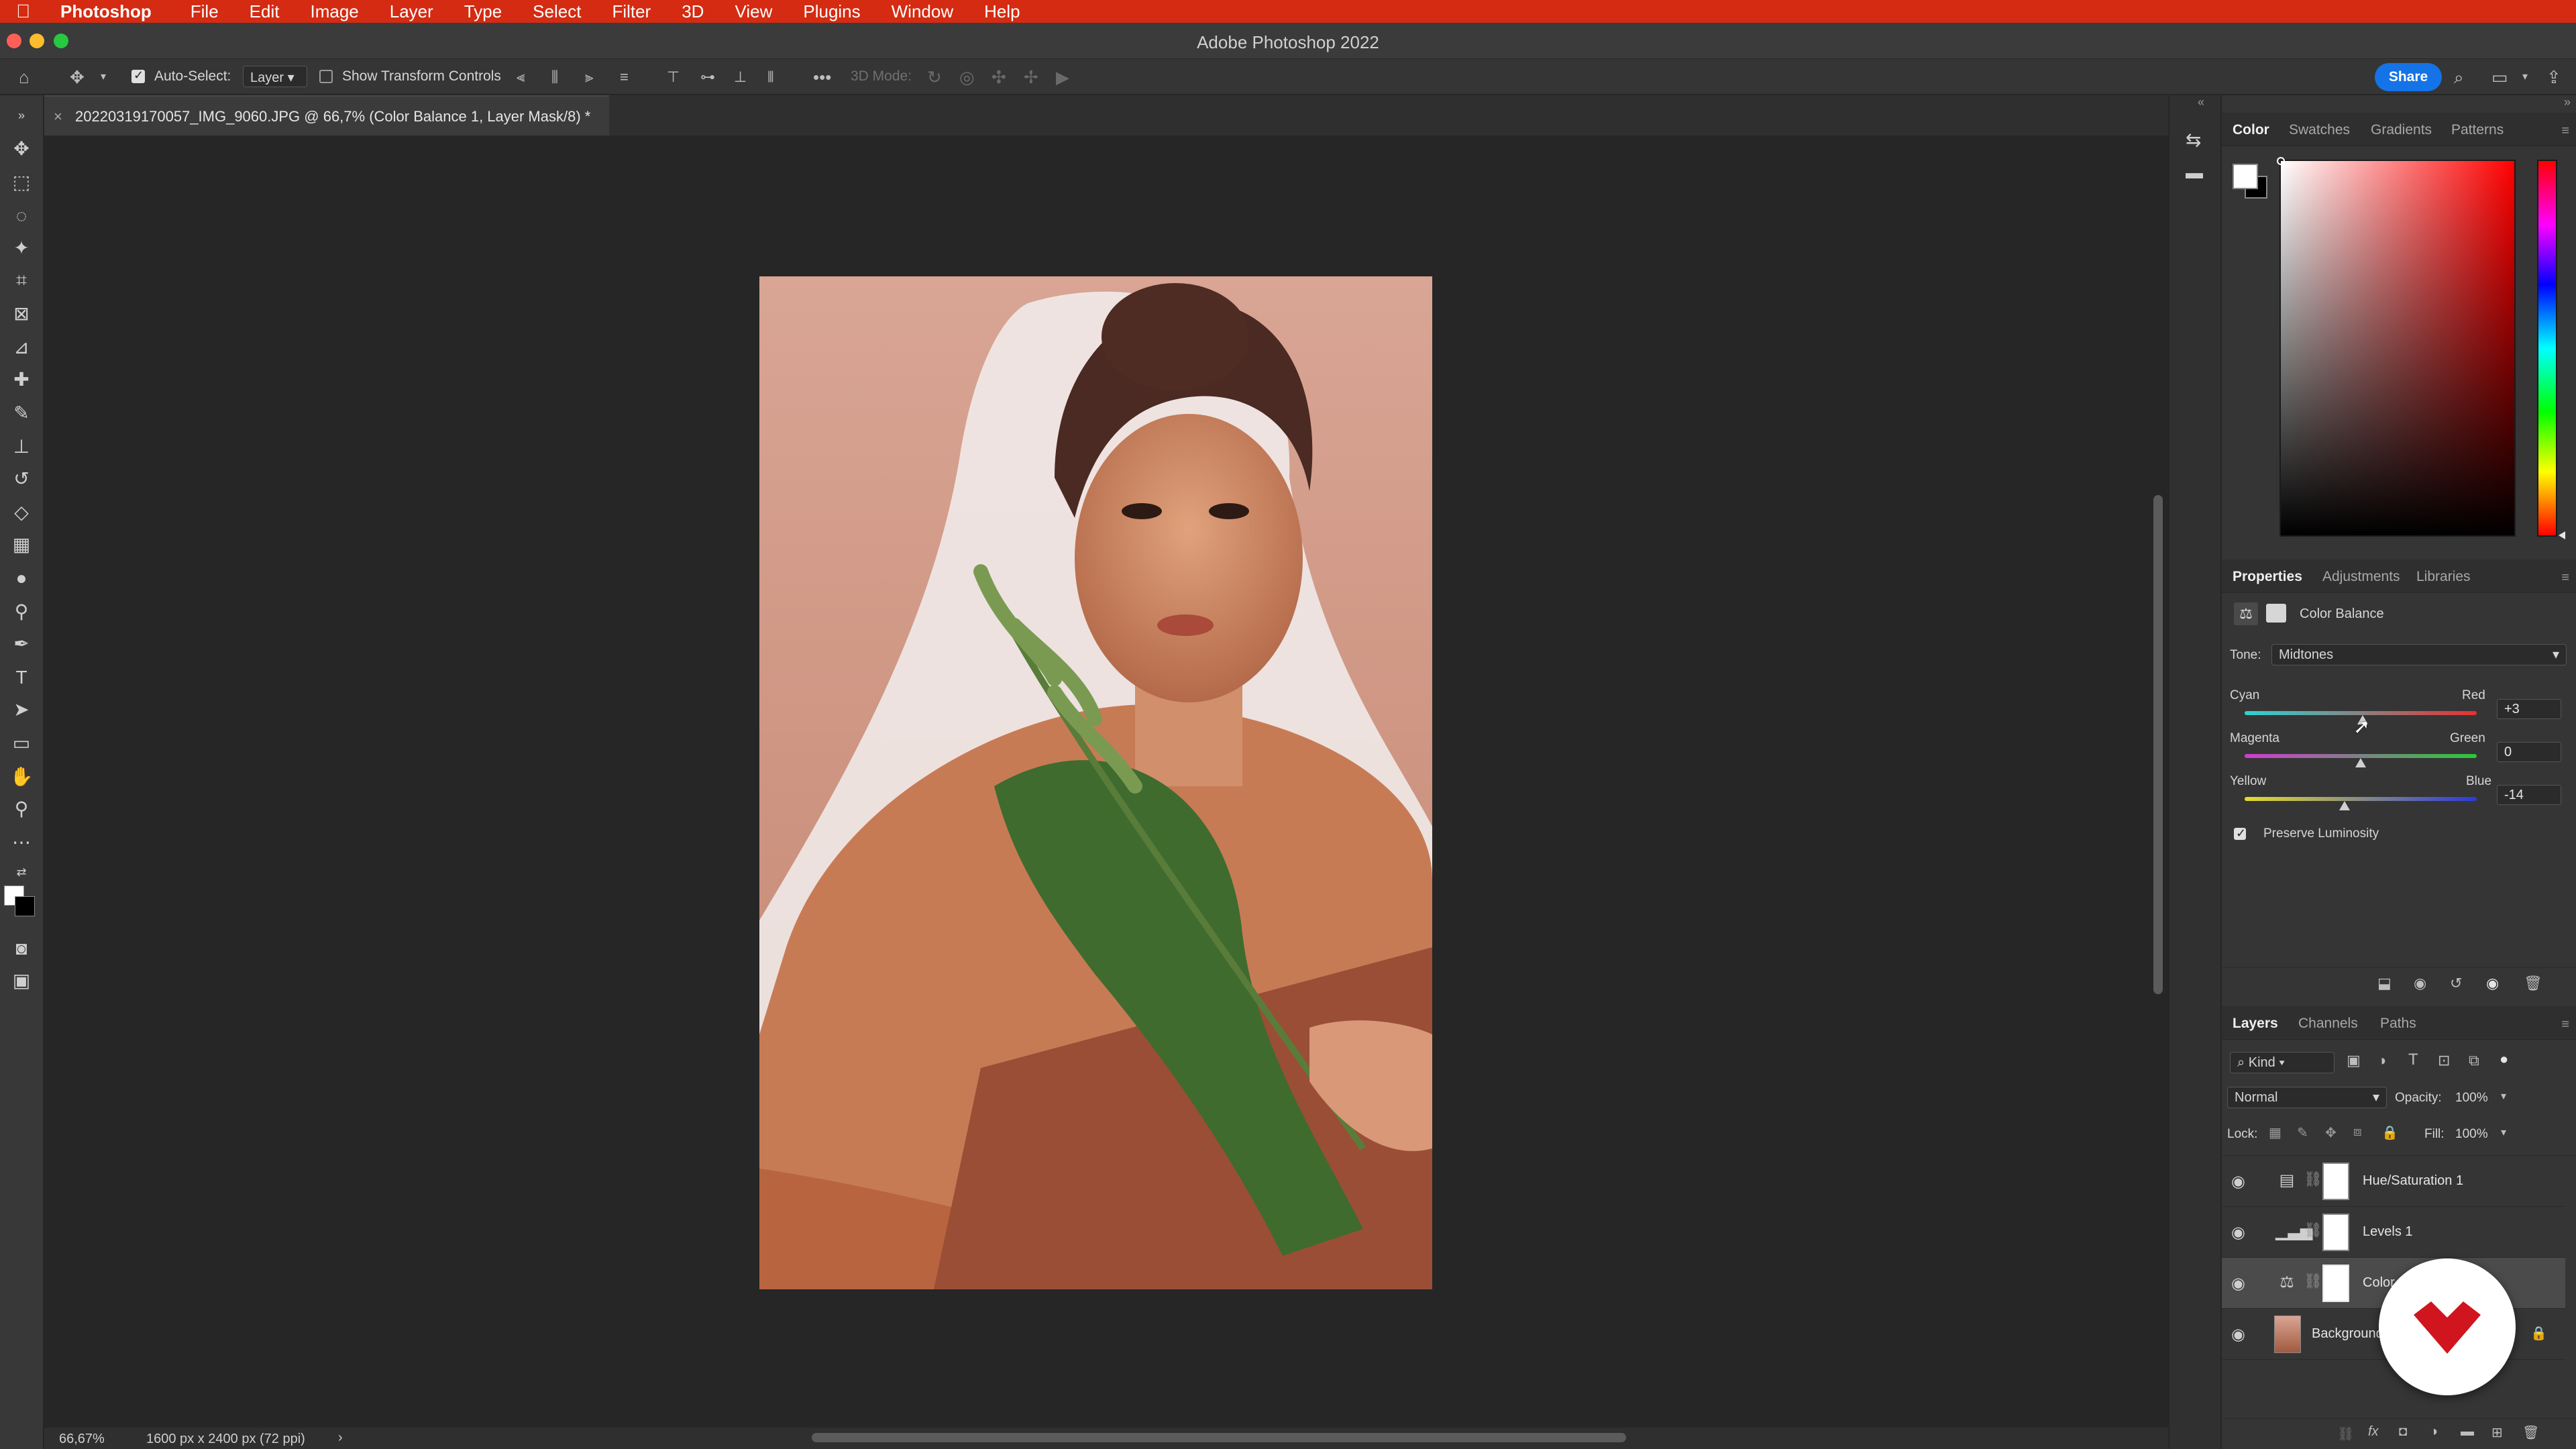 The image size is (2576, 1449). What do you see at coordinates (2388, 1232) in the screenshot?
I see `layer-name: Levels 1` at bounding box center [2388, 1232].